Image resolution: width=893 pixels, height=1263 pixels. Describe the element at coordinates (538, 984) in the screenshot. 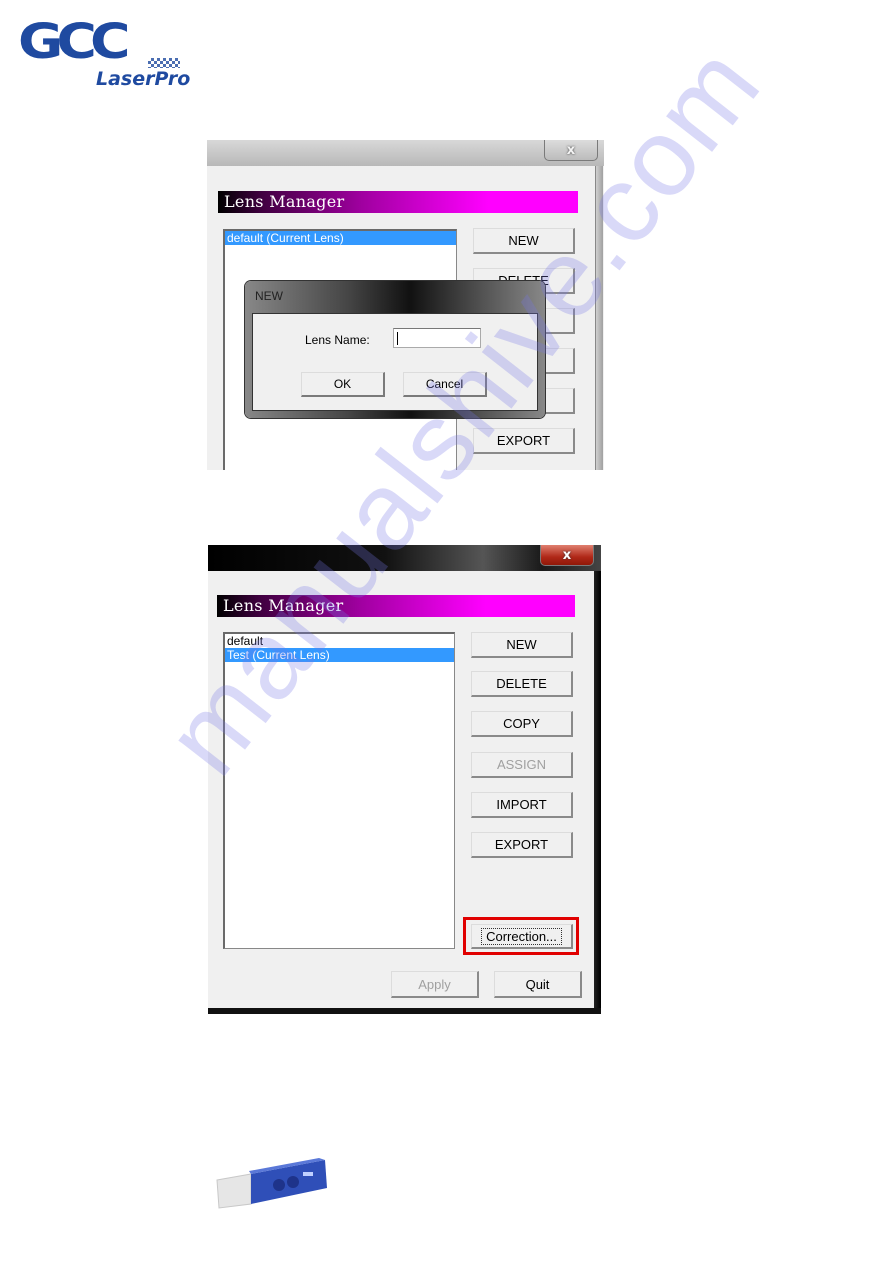

I see `quit-button: Quit` at that location.